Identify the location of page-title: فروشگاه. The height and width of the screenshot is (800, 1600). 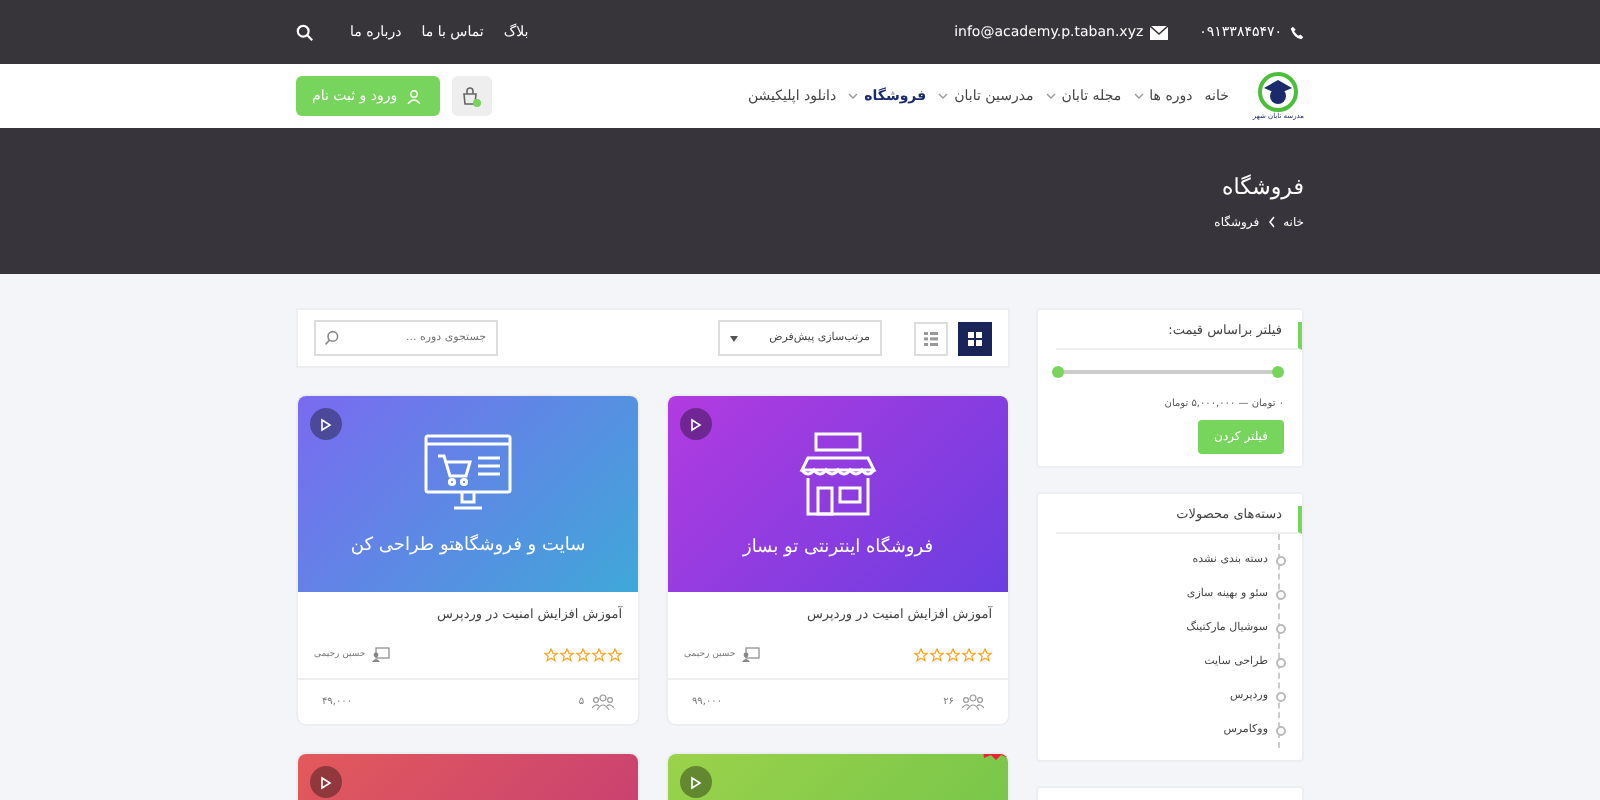
(1262, 186).